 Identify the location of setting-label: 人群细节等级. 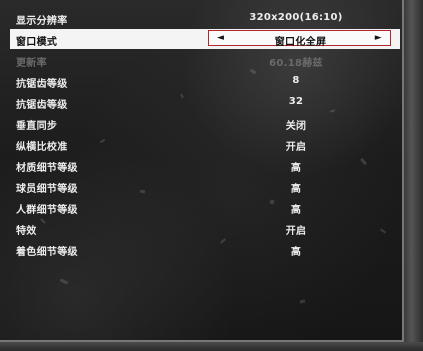
(47, 210).